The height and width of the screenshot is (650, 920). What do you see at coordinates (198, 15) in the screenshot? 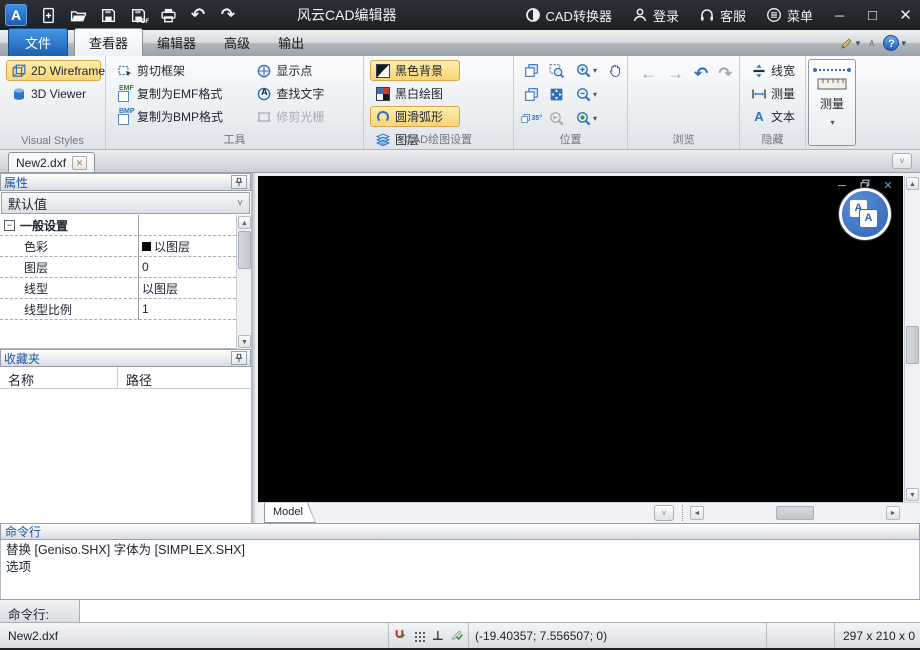
I see `undo-button: ↶` at bounding box center [198, 15].